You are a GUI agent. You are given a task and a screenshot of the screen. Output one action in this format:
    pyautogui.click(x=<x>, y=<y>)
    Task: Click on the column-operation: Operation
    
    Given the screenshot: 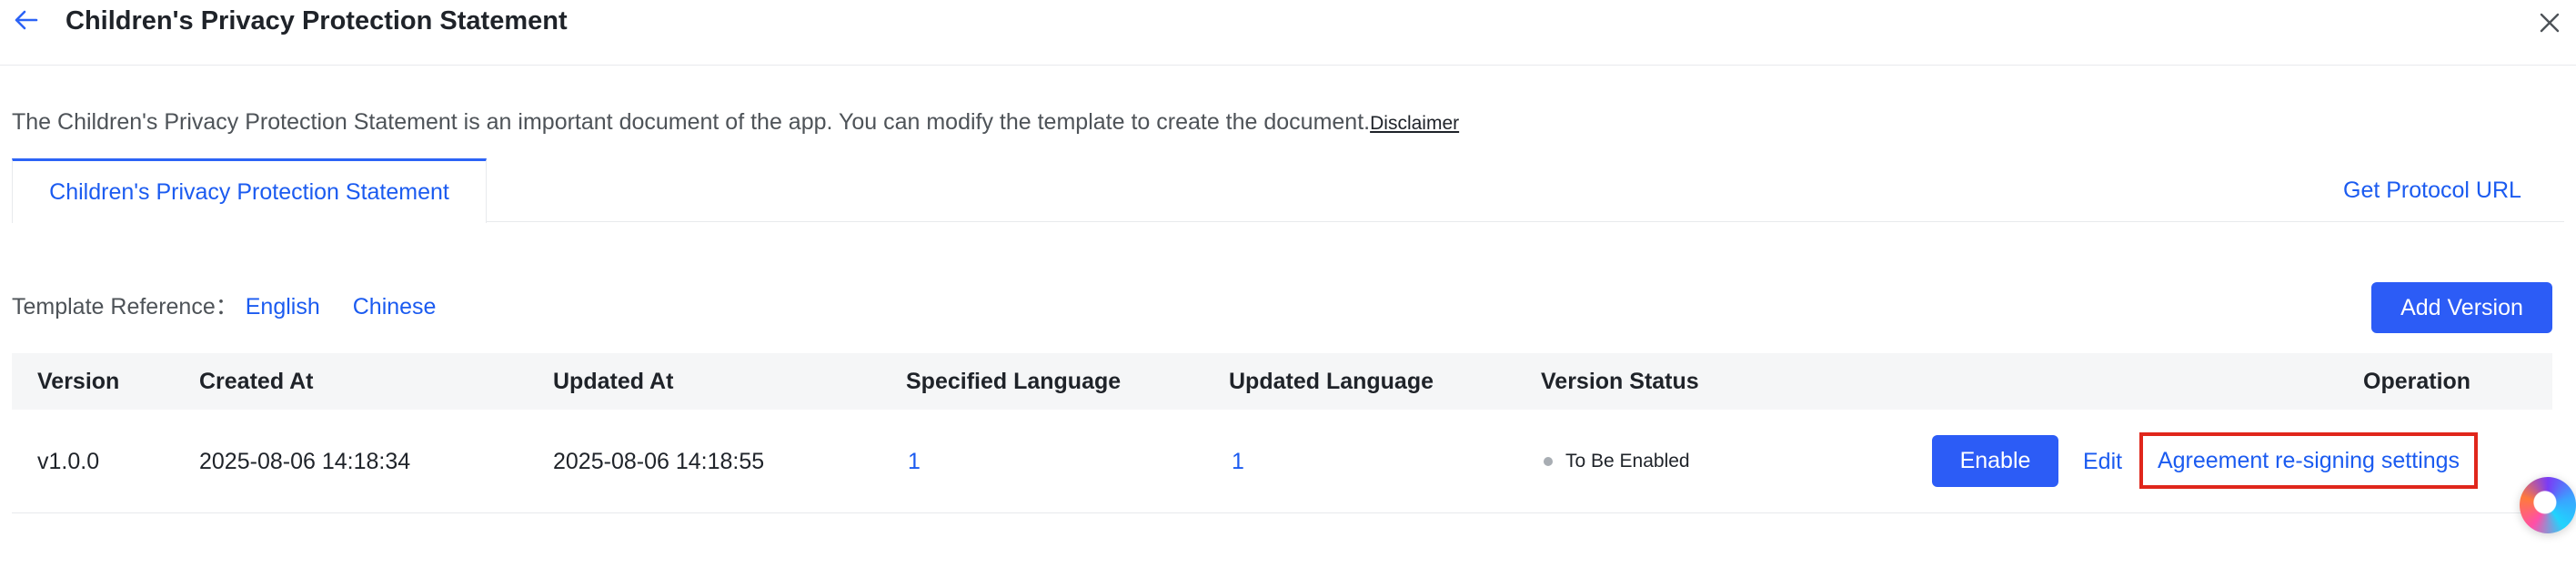 What is the action you would take?
    pyautogui.click(x=2417, y=381)
    